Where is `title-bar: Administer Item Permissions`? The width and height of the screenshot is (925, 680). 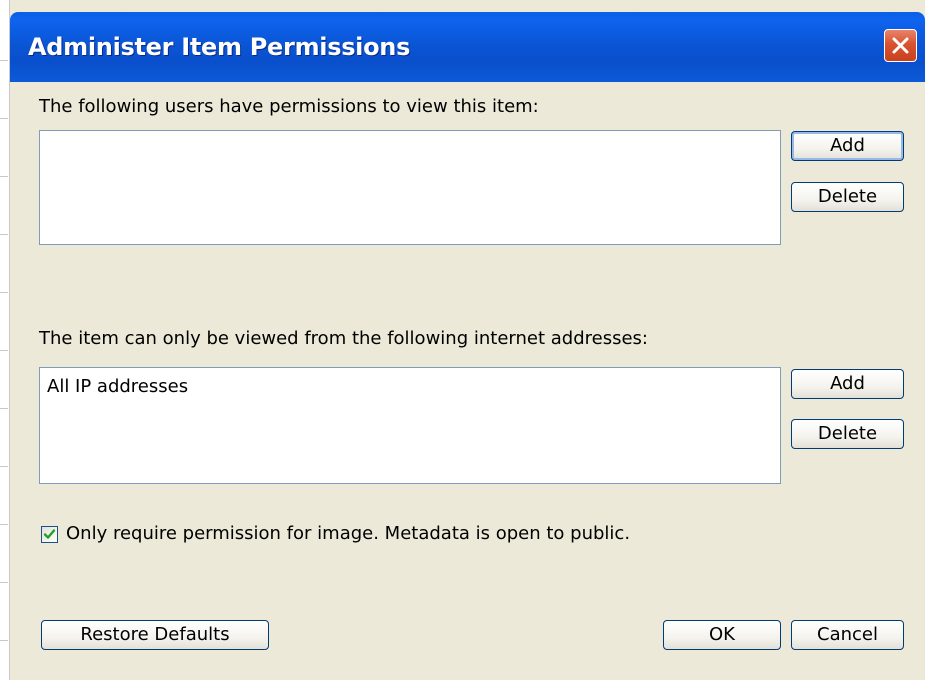 title-bar: Administer Item Permissions is located at coordinates (467, 47).